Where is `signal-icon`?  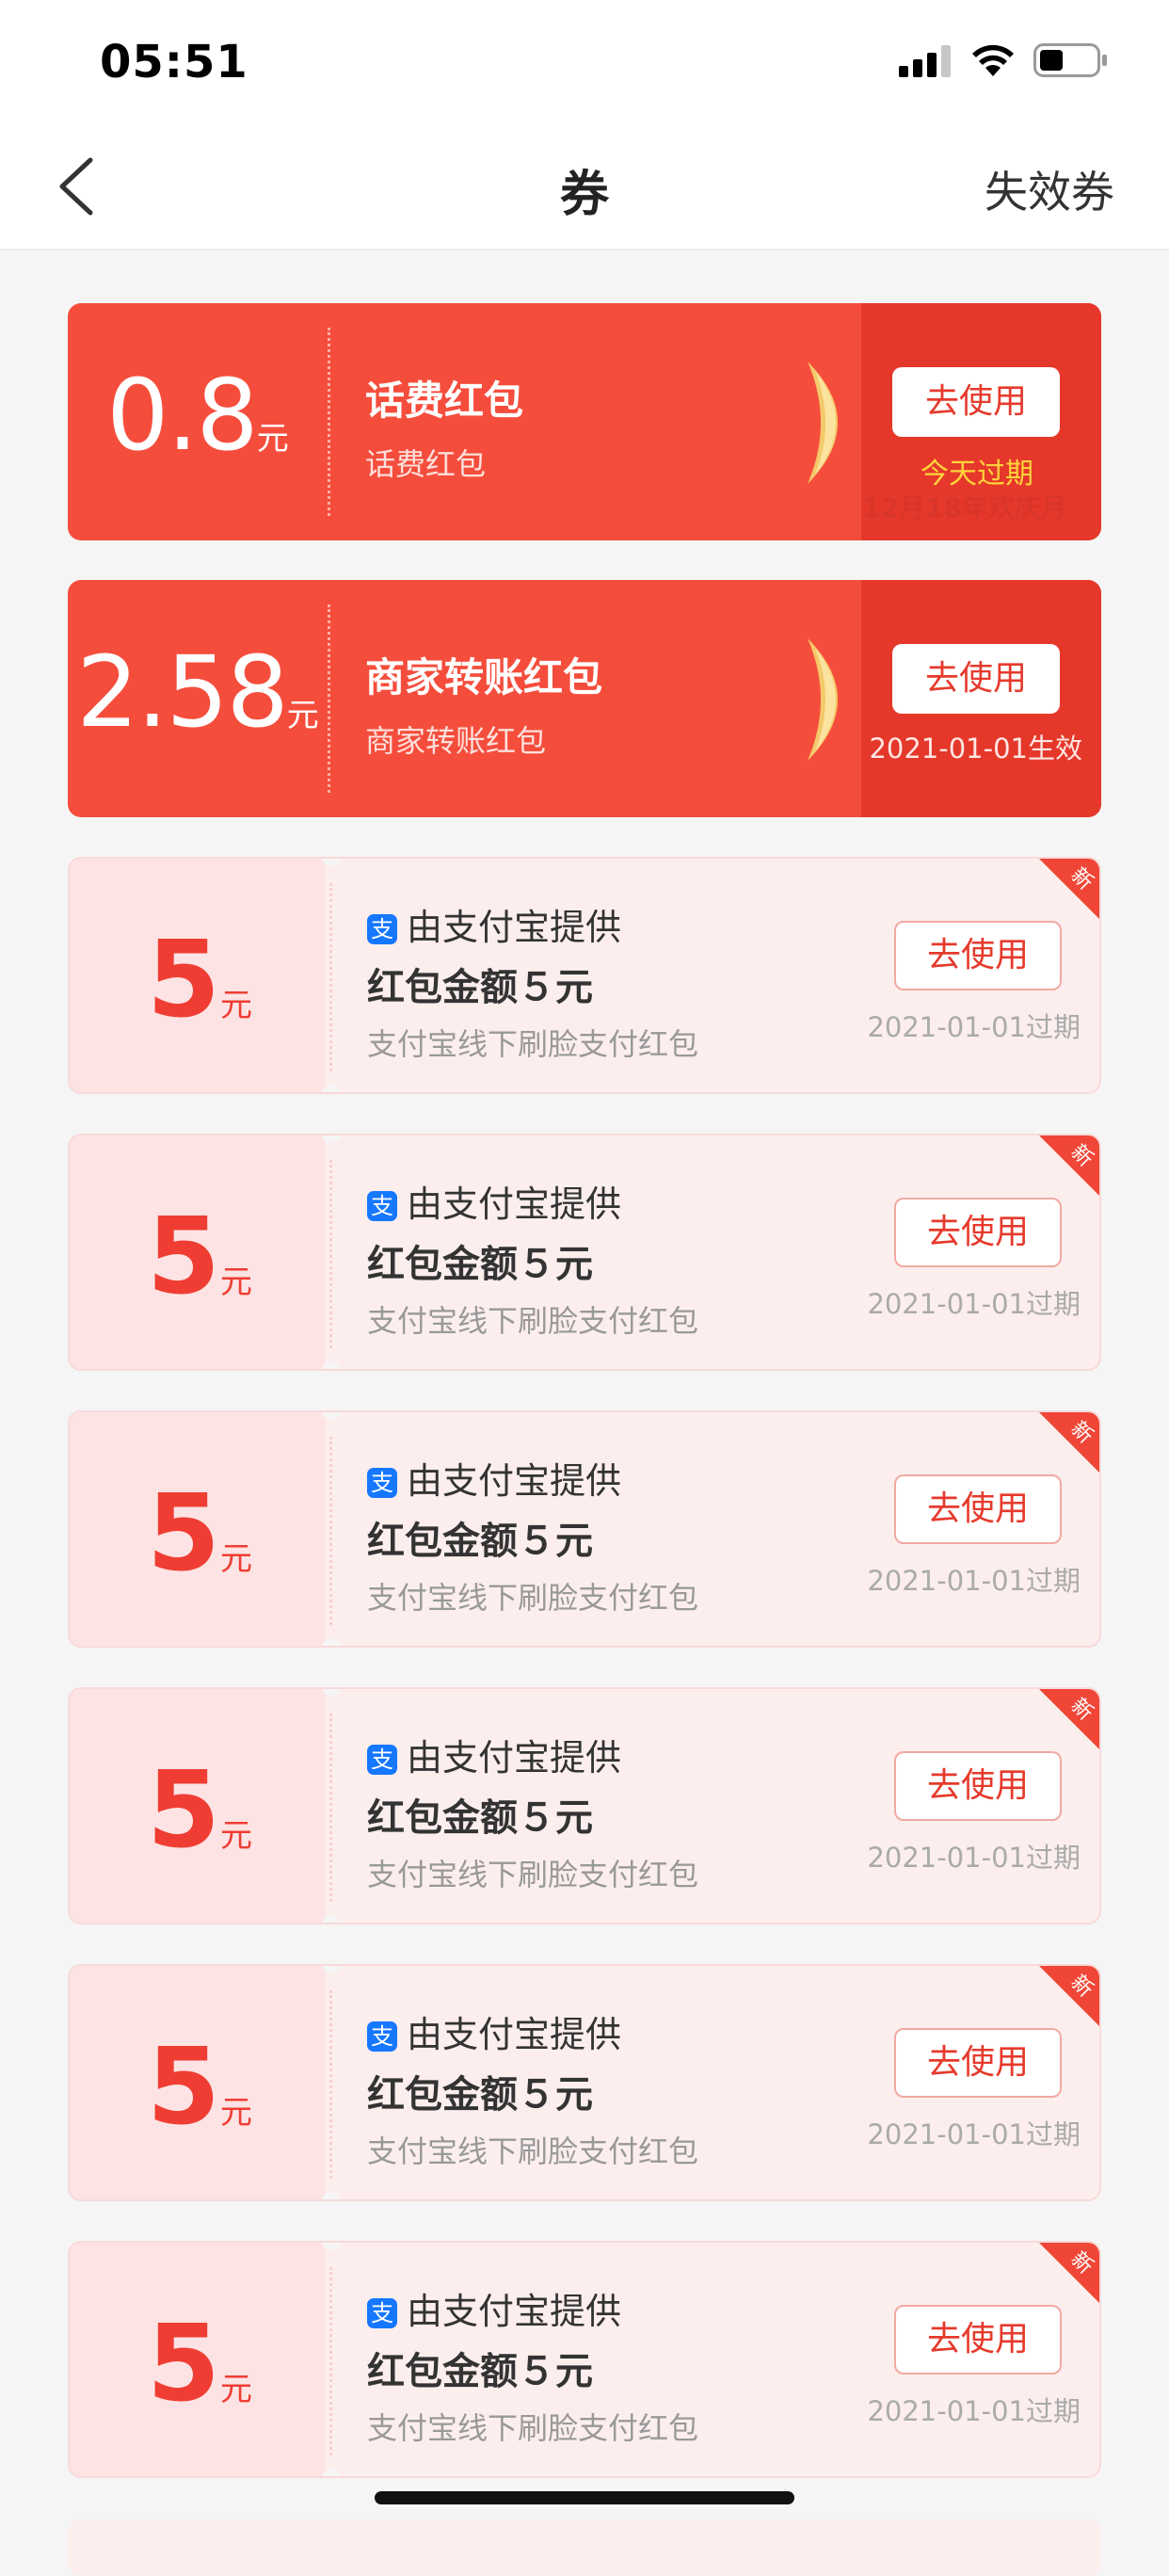
signal-icon is located at coordinates (925, 61).